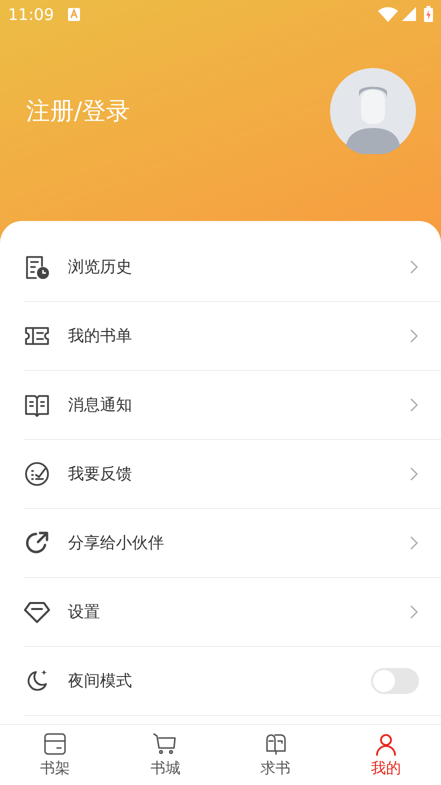 This screenshot has width=441, height=785. I want to click on keyboard-notification-icon, so click(74, 14).